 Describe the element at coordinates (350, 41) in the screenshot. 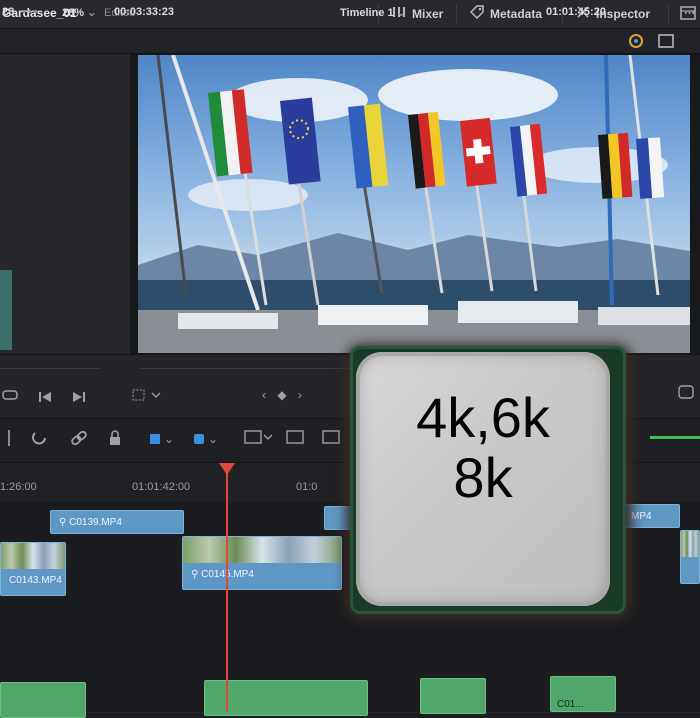

I see `viewer-header` at that location.